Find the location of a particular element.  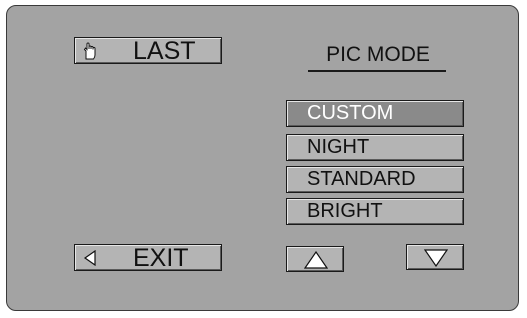

last-button-label: LAST is located at coordinates (164, 51).